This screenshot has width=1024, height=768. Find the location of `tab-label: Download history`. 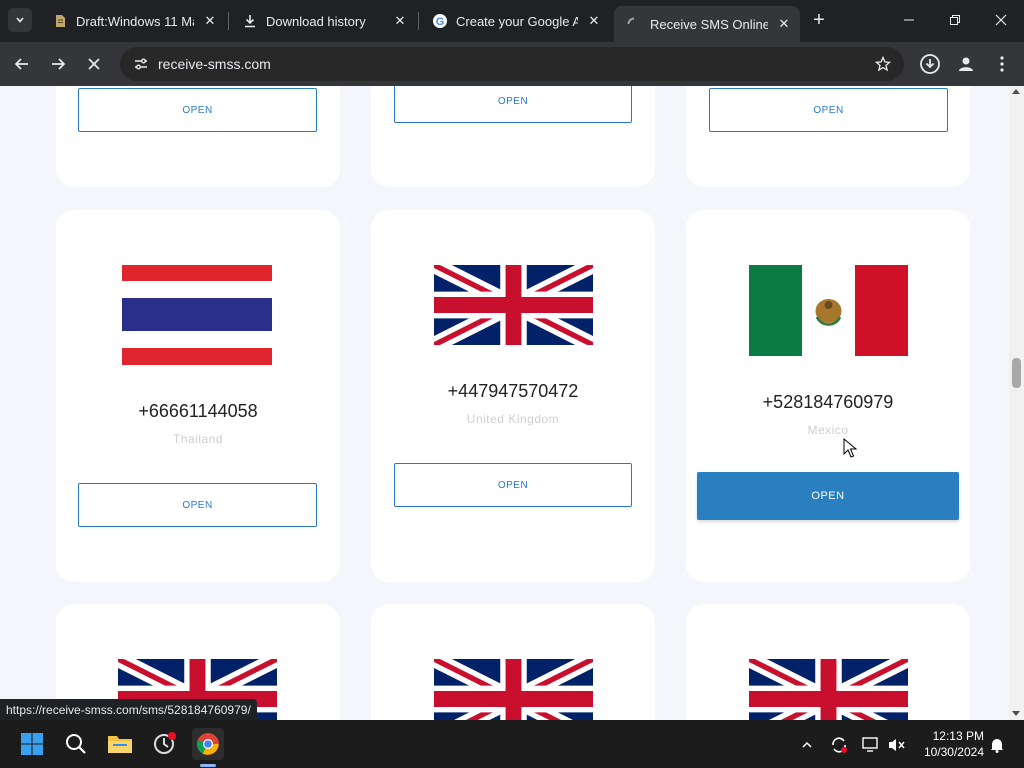

tab-label: Download history is located at coordinates (316, 21).